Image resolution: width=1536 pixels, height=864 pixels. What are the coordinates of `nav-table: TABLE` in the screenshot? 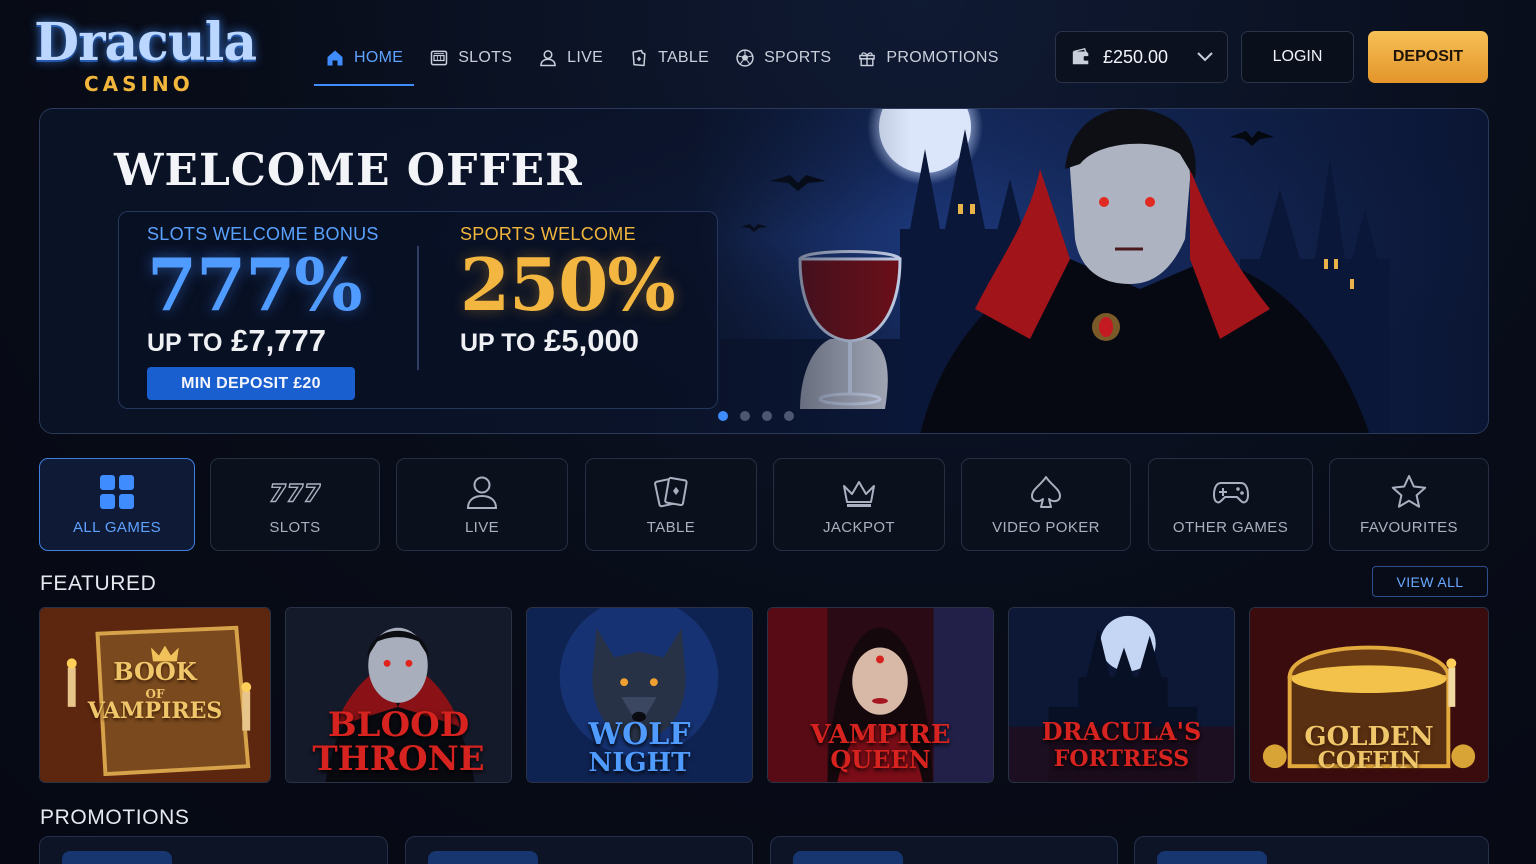 It's located at (669, 58).